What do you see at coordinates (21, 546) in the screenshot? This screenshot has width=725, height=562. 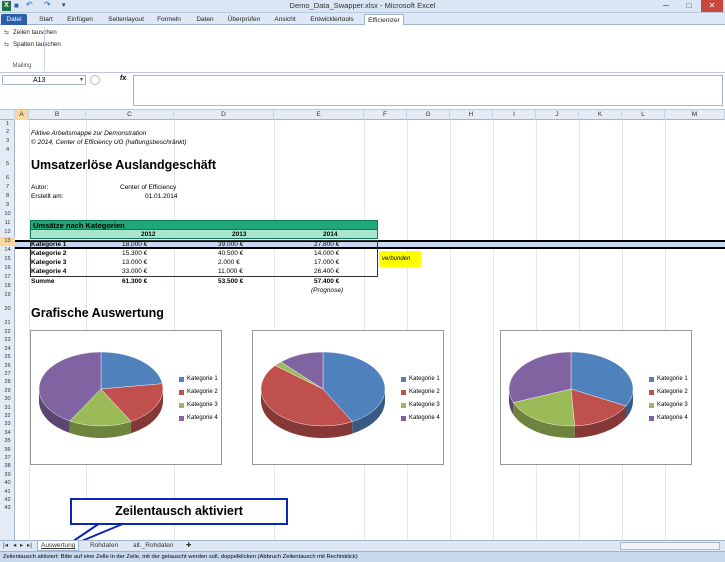 I see `sheet-nav-next: ▸` at bounding box center [21, 546].